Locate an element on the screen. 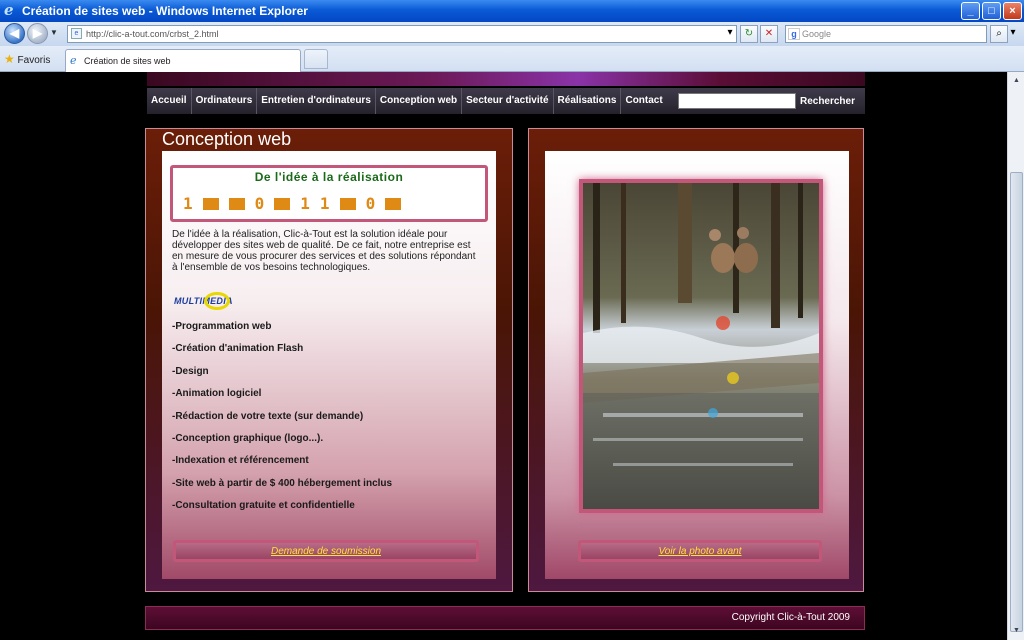 This screenshot has width=1024, height=640. ring-icon is located at coordinates (217, 301).